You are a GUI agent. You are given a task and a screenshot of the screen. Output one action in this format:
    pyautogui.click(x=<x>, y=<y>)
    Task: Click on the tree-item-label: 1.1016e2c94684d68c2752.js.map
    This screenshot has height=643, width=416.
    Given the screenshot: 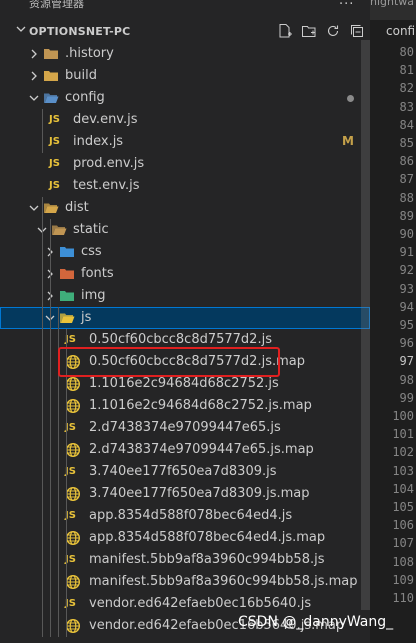 What is the action you would take?
    pyautogui.click(x=200, y=405)
    